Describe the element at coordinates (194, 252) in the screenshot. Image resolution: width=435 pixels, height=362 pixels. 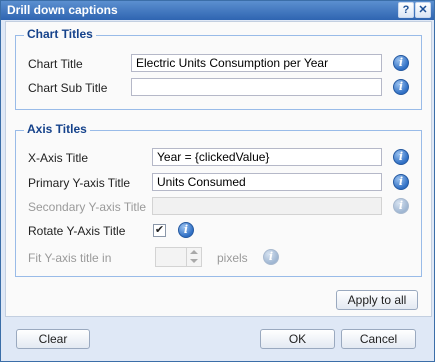
I see `spinner-up-icon` at that location.